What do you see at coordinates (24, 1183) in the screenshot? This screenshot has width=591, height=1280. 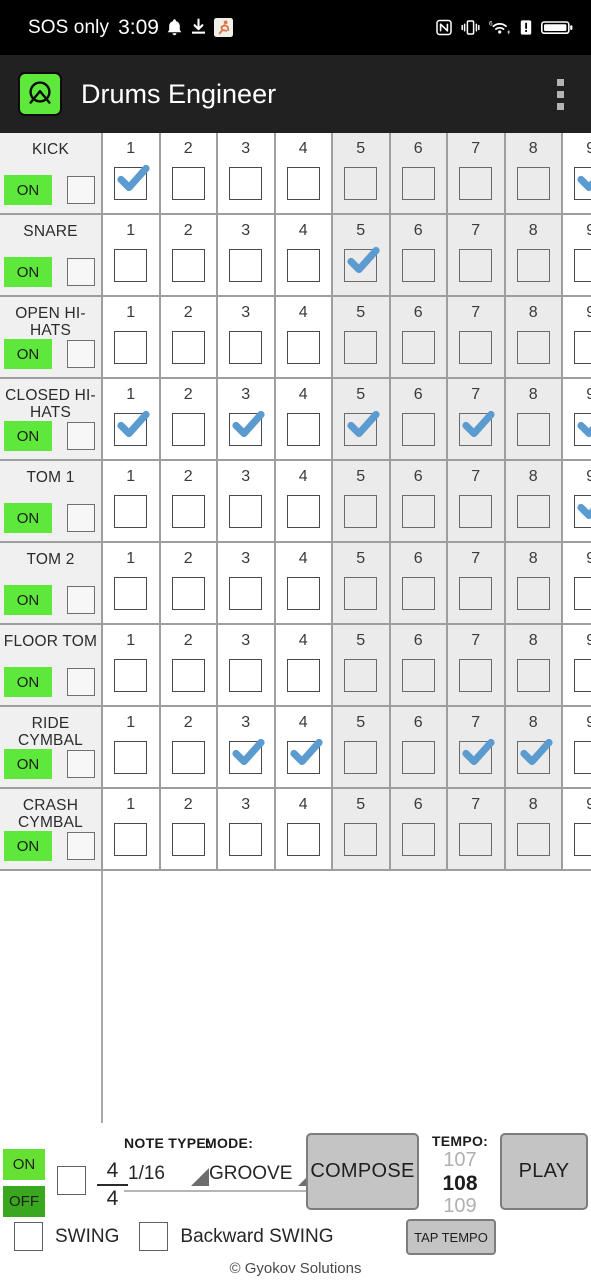 I see `power-toggle: ON OFF` at bounding box center [24, 1183].